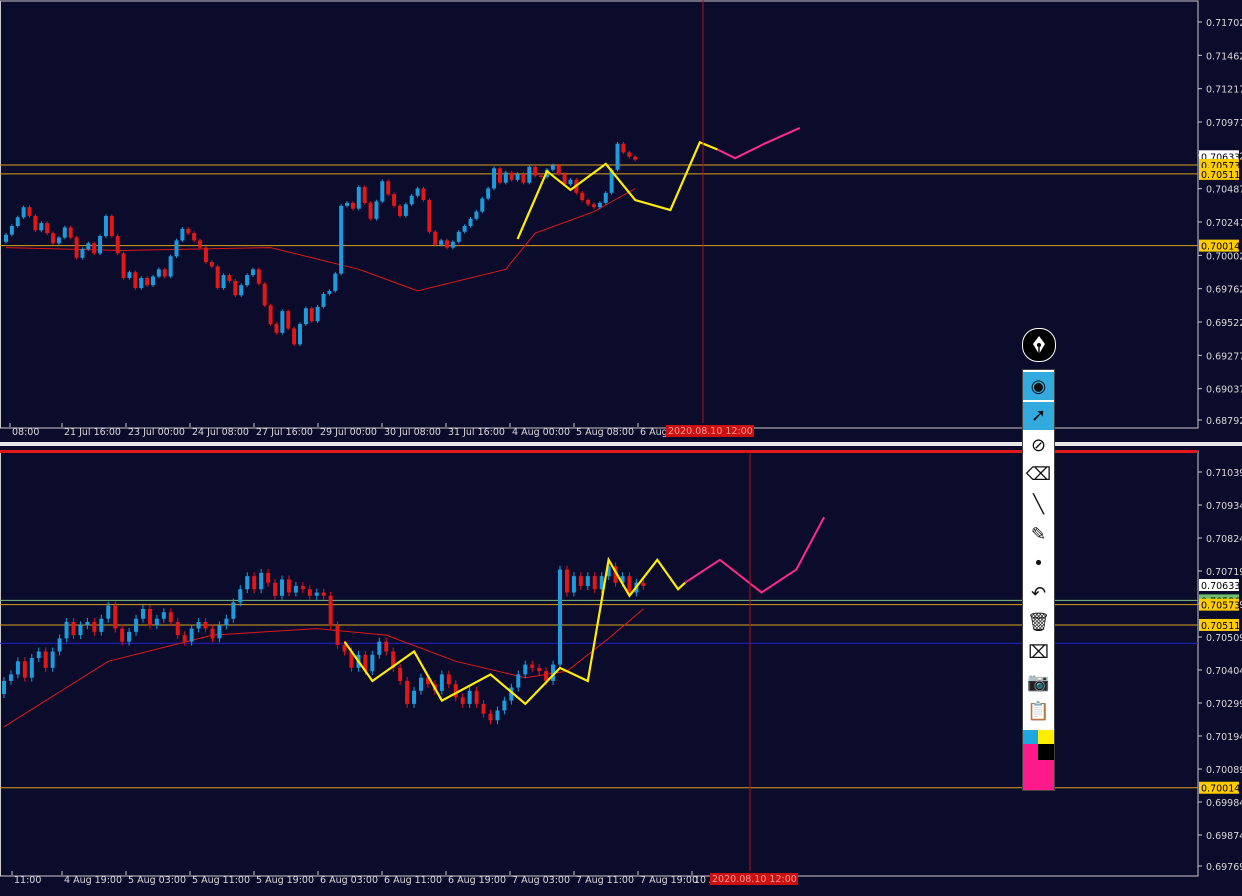 Image resolution: width=1242 pixels, height=896 pixels. What do you see at coordinates (1224, 23) in the screenshot?
I see `y-tick-label: 0.71702` at bounding box center [1224, 23].